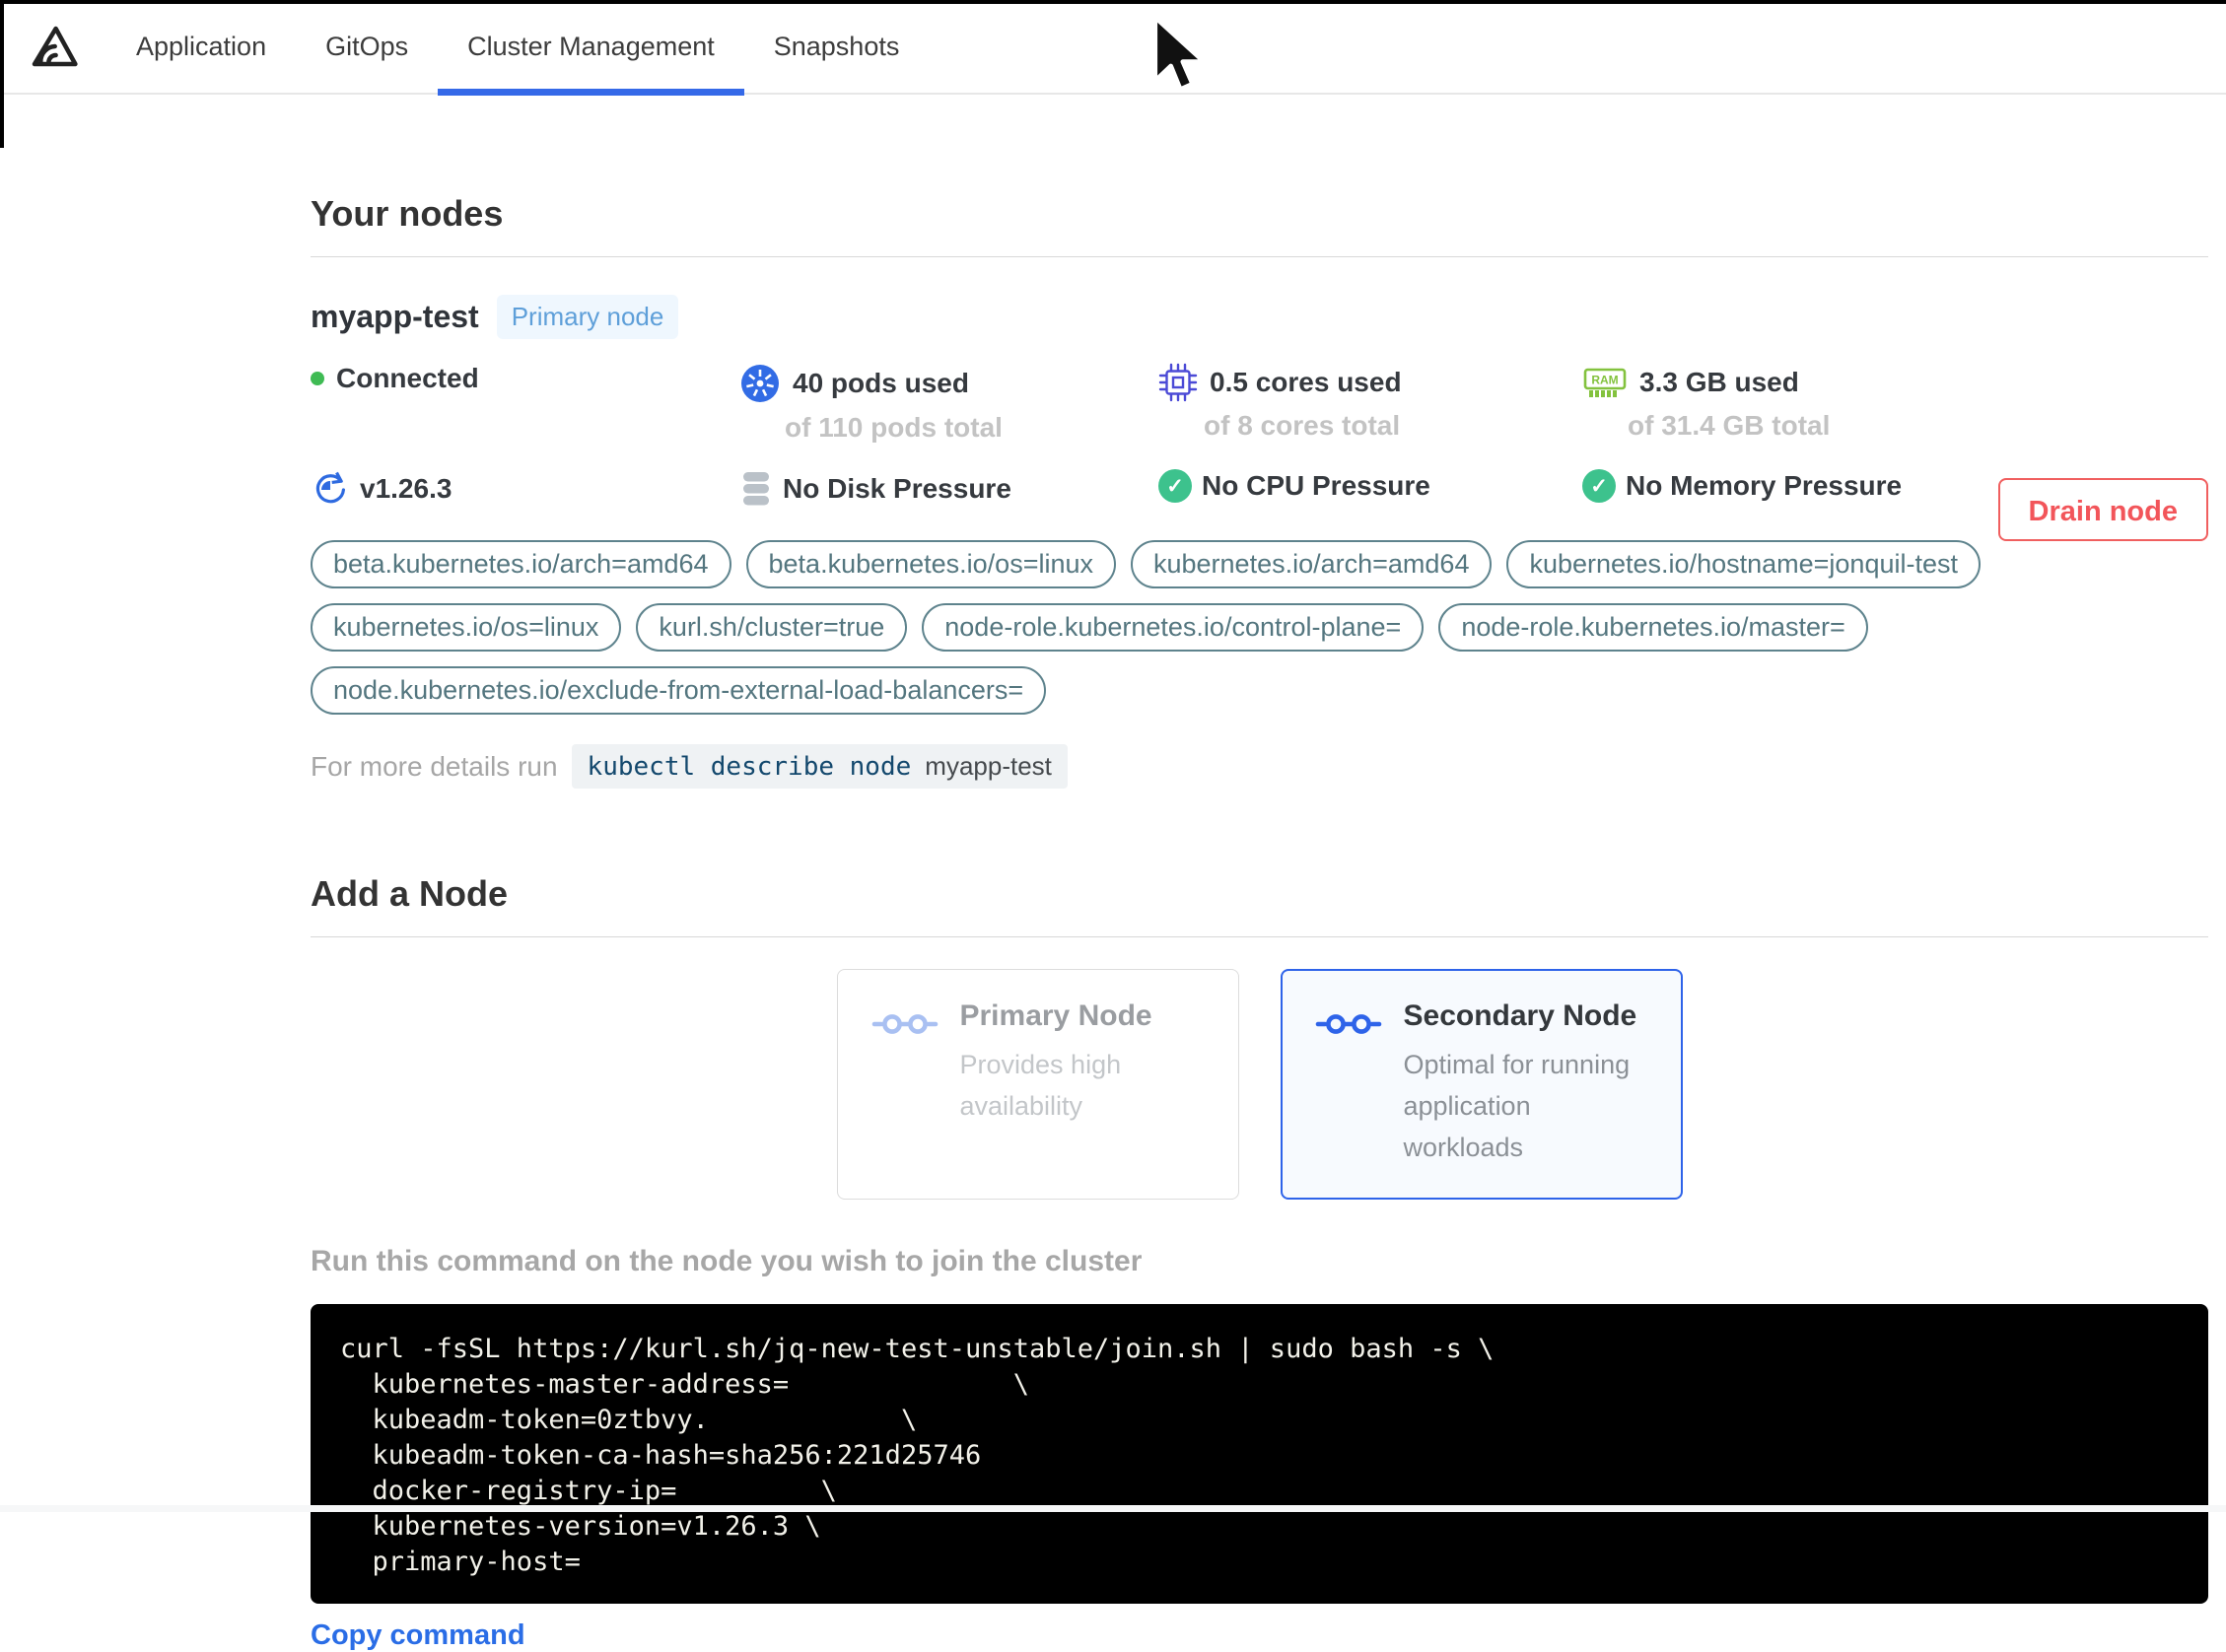 The height and width of the screenshot is (1652, 2226). I want to click on card-title: Primary Node, so click(1055, 1015).